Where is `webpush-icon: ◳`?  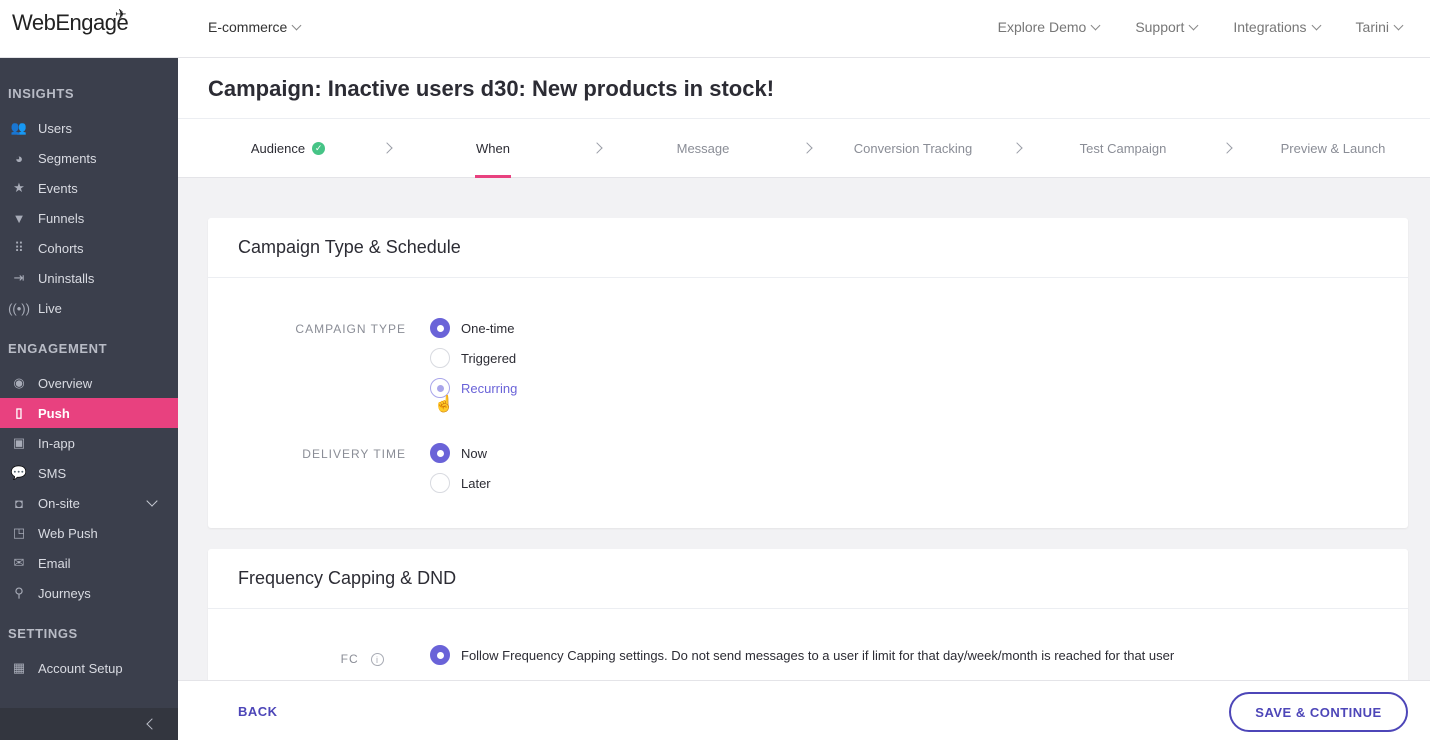
webpush-icon: ◳ is located at coordinates (19, 532).